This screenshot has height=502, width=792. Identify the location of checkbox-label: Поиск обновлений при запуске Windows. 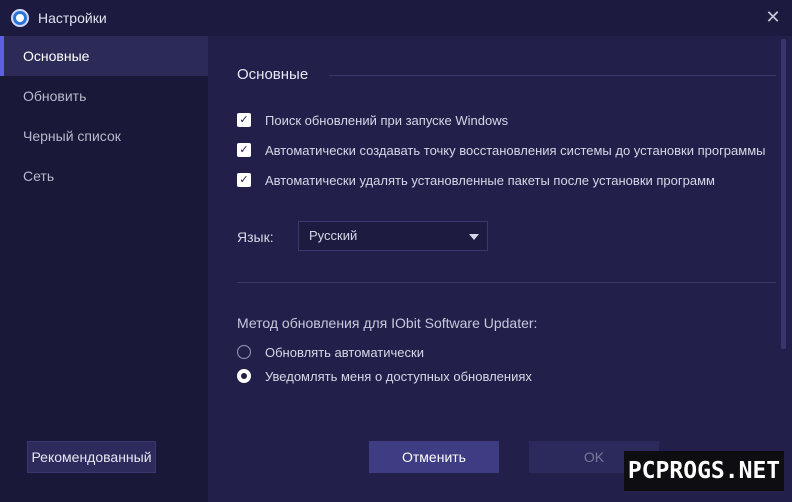
(387, 120).